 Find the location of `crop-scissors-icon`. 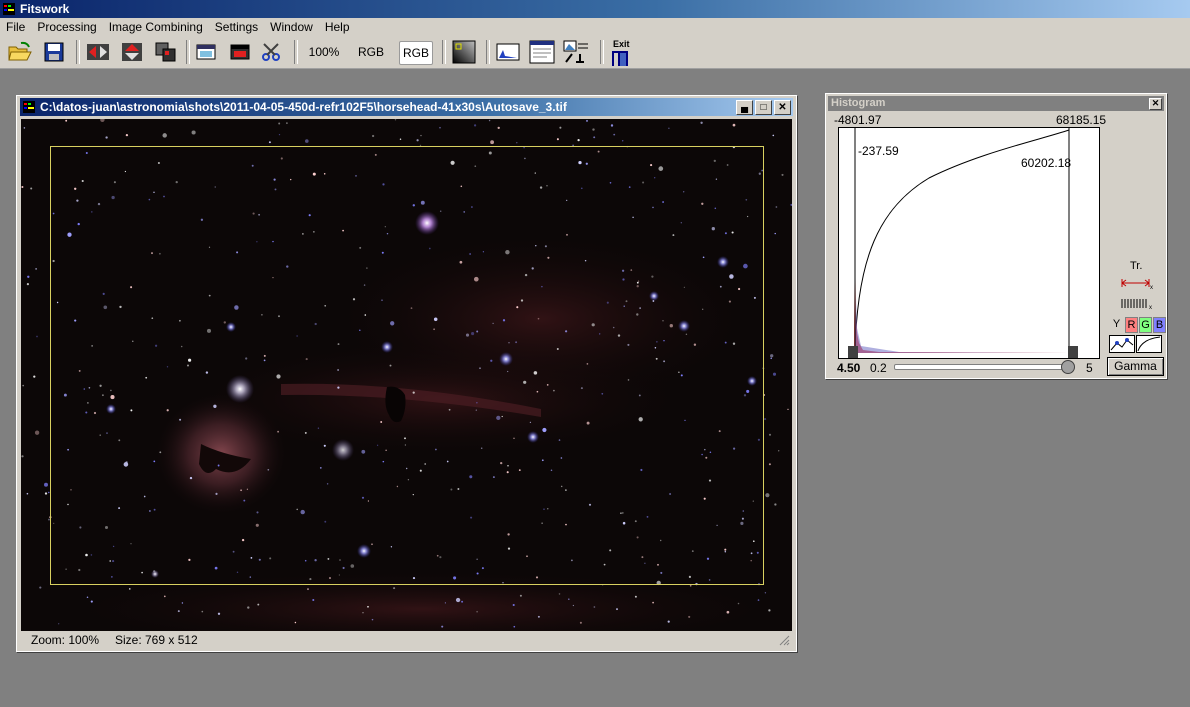

crop-scissors-icon is located at coordinates (271, 52).